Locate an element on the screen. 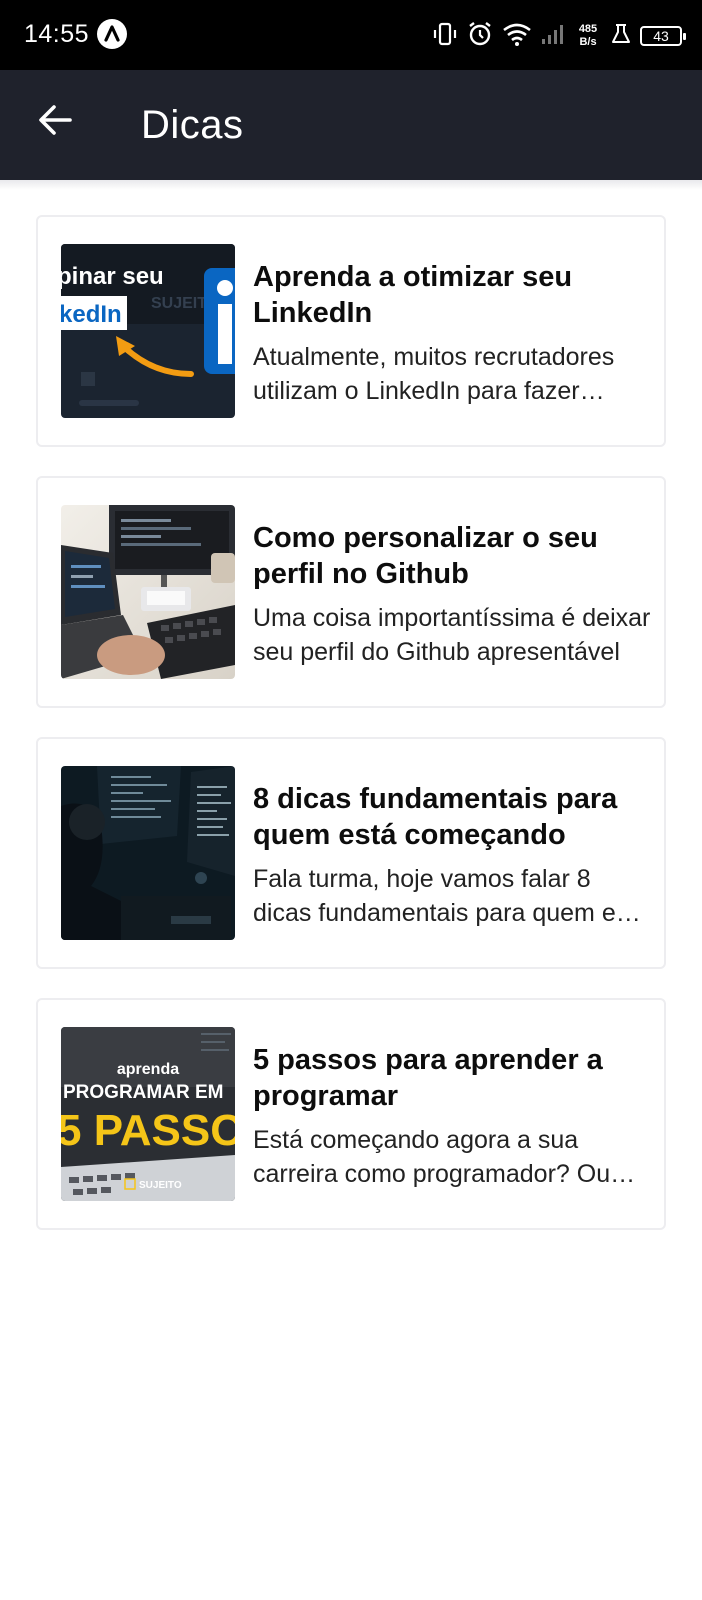  battery-indicator: 43 is located at coordinates (663, 36).